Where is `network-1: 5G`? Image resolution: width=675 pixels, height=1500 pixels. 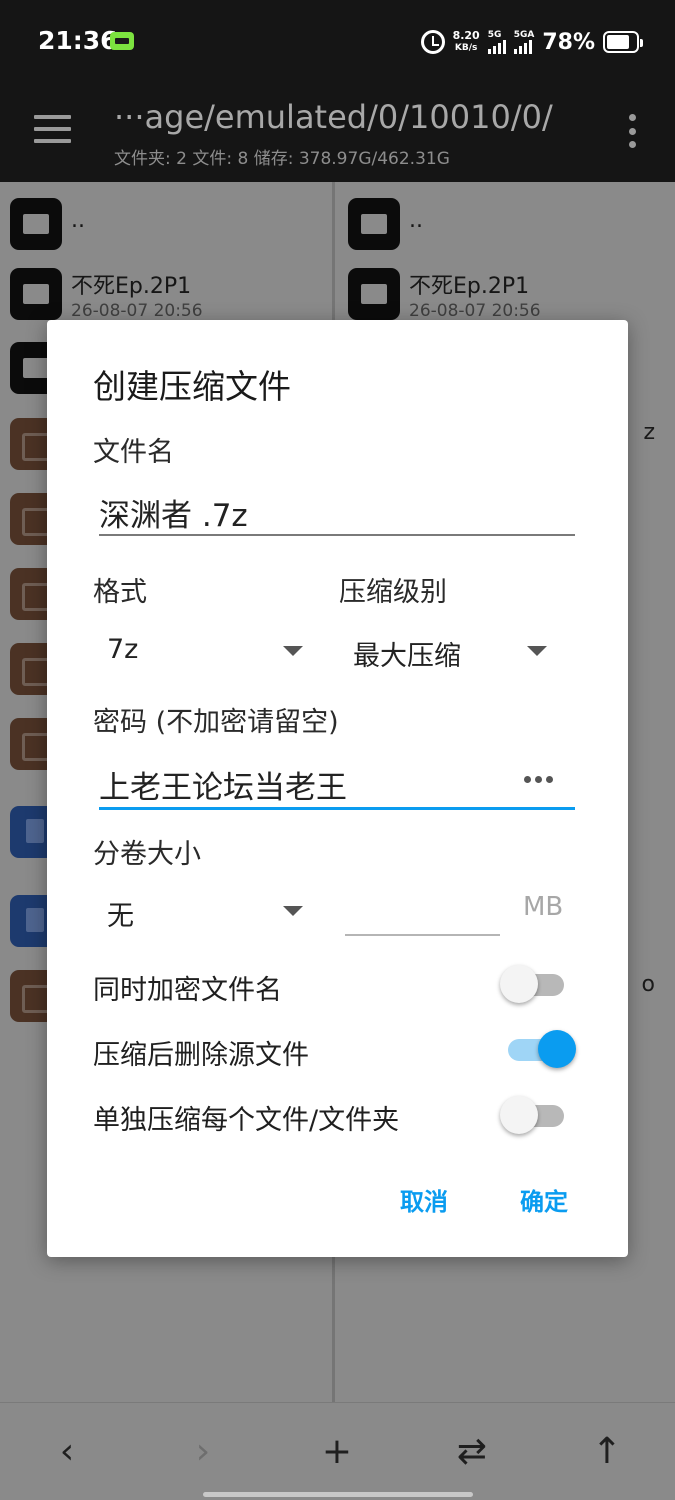 network-1: 5G is located at coordinates (496, 42).